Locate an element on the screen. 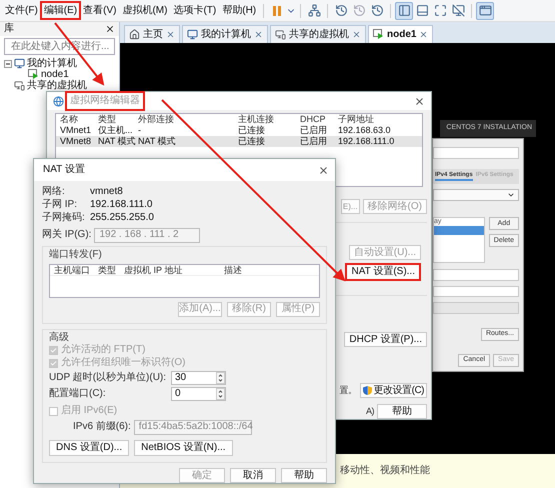 This screenshot has height=488, width=555. column-header: DHCP is located at coordinates (313, 119).